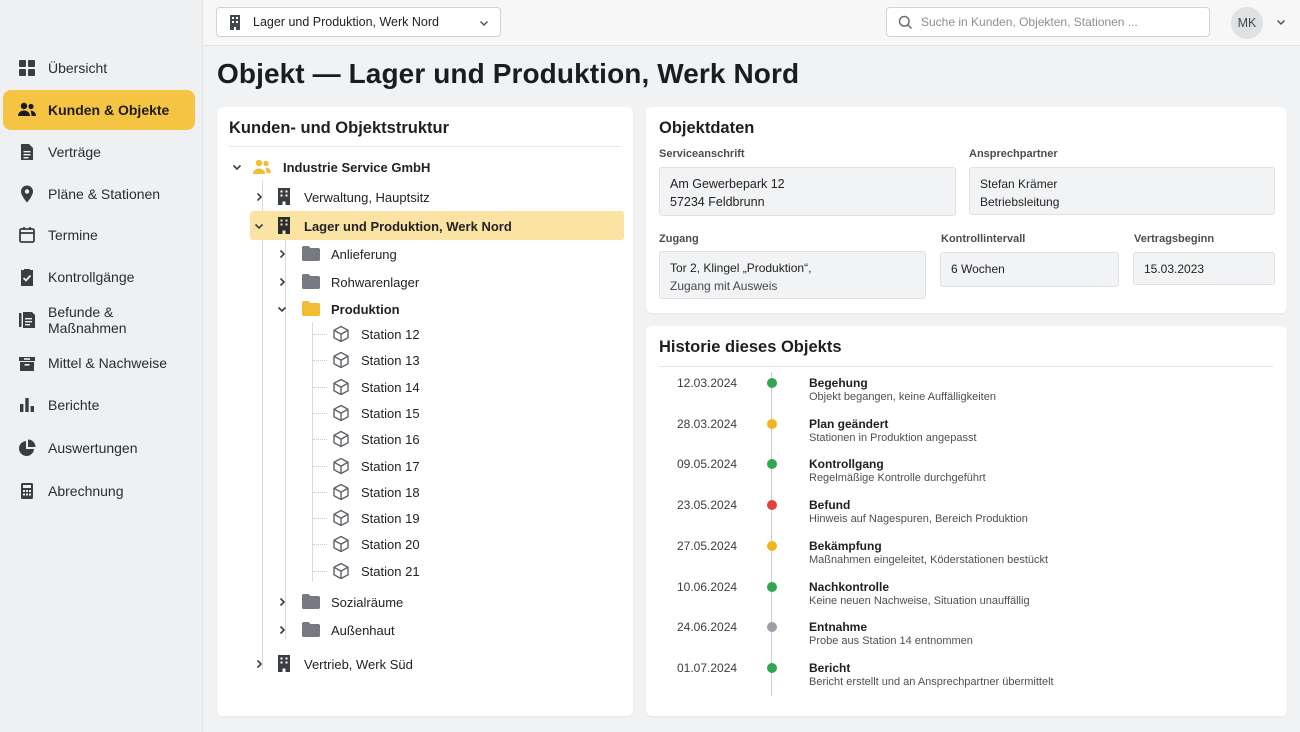 Image resolution: width=1300 pixels, height=732 pixels. I want to click on history-description: Probe aus Station 14 entnommen, so click(891, 641).